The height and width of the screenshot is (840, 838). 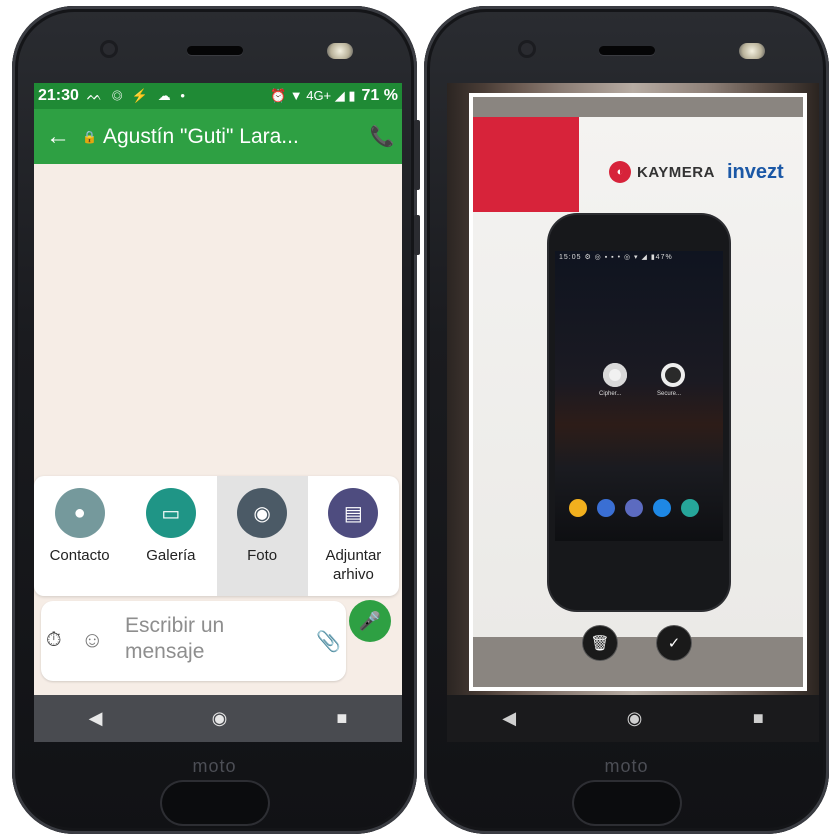 I want to click on system-icons: ⏰ ▼ 4G+ ◢ ▮, so click(x=312, y=95).